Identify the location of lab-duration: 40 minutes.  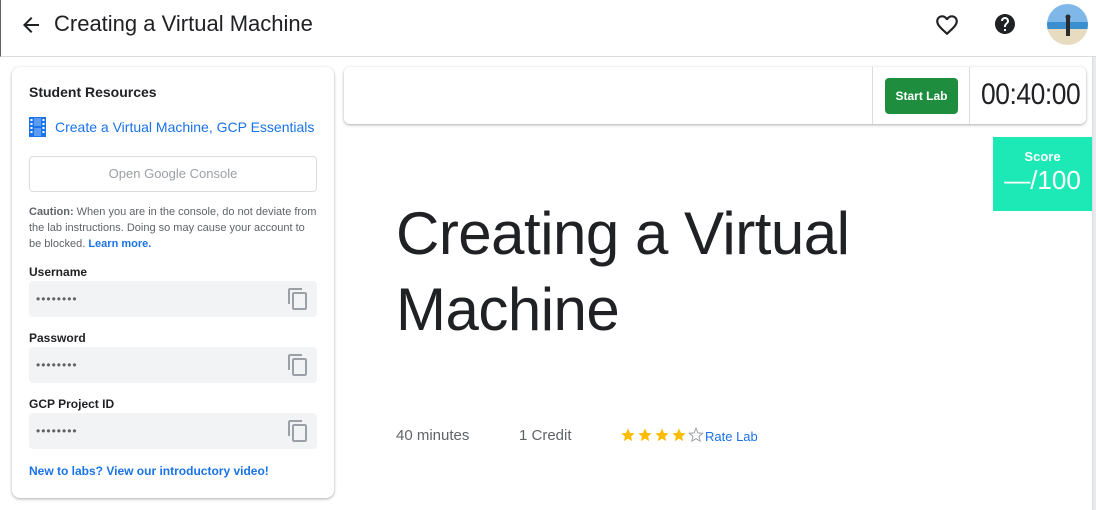
(433, 435).